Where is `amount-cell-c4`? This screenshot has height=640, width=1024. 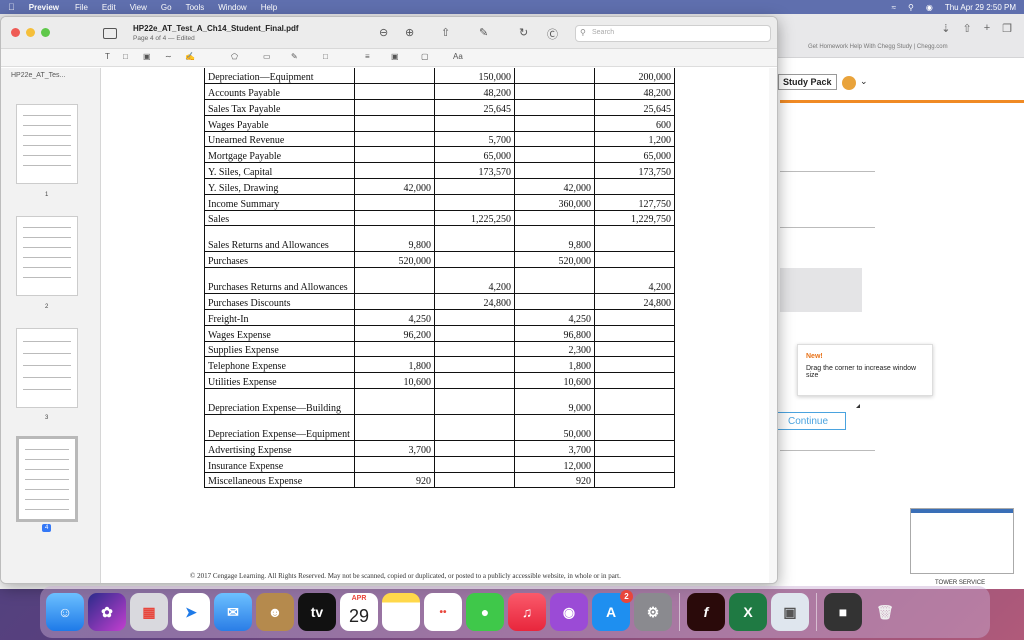
amount-cell-c4 is located at coordinates (634, 186).